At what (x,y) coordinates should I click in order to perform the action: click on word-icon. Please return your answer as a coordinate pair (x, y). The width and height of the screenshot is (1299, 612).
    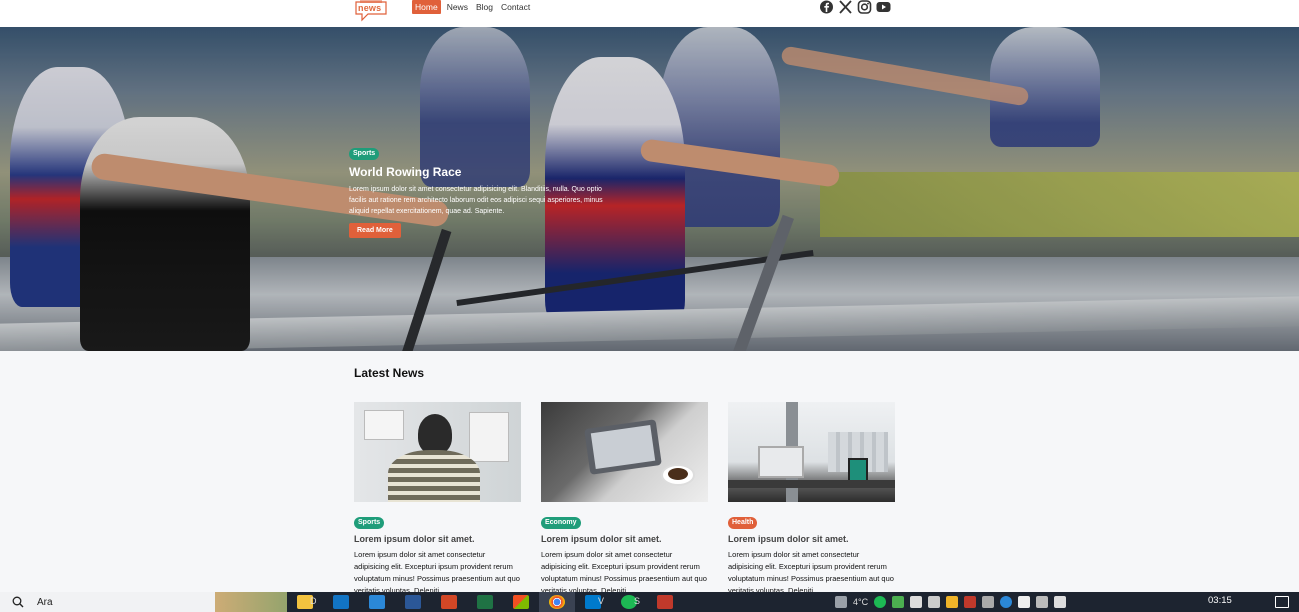
    Looking at the image, I should click on (413, 602).